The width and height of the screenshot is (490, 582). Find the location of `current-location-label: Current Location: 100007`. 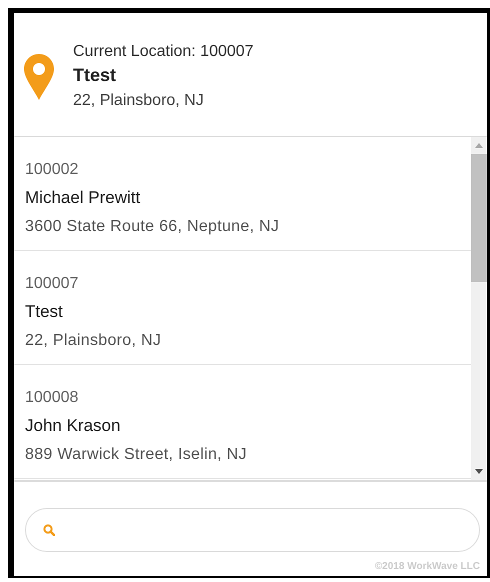

current-location-label: Current Location: 100007 is located at coordinates (163, 52).